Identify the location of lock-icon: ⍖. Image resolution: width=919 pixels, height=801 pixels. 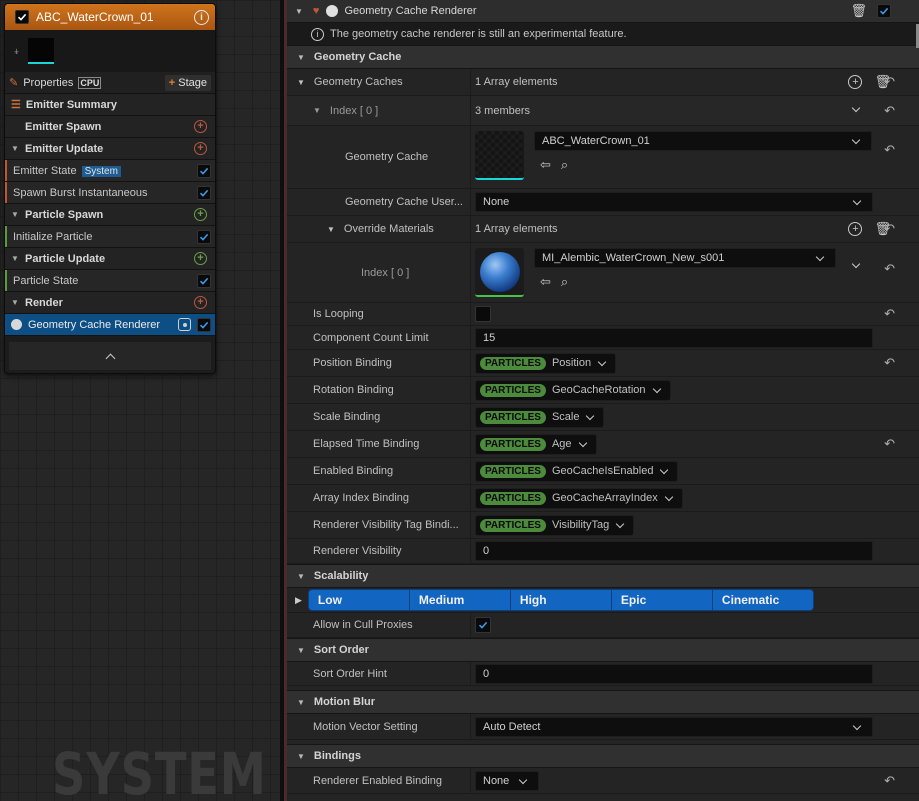
(16, 51).